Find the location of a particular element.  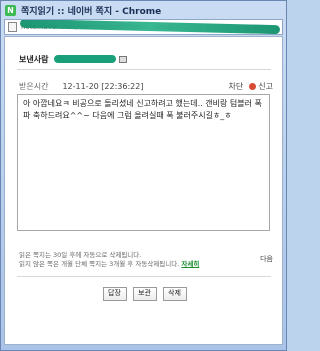

block-link: 차단 is located at coordinates (236, 86).